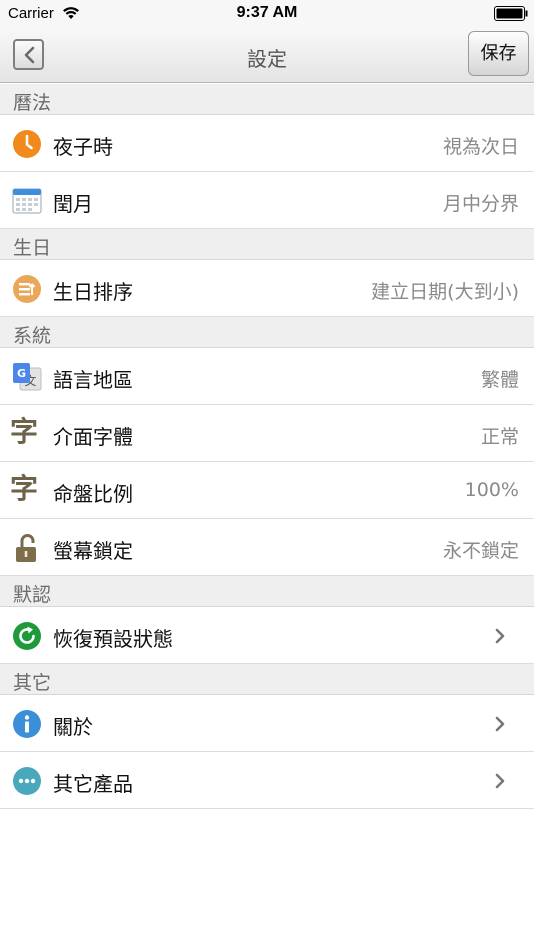  I want to click on section-title: 系統, so click(32, 336).